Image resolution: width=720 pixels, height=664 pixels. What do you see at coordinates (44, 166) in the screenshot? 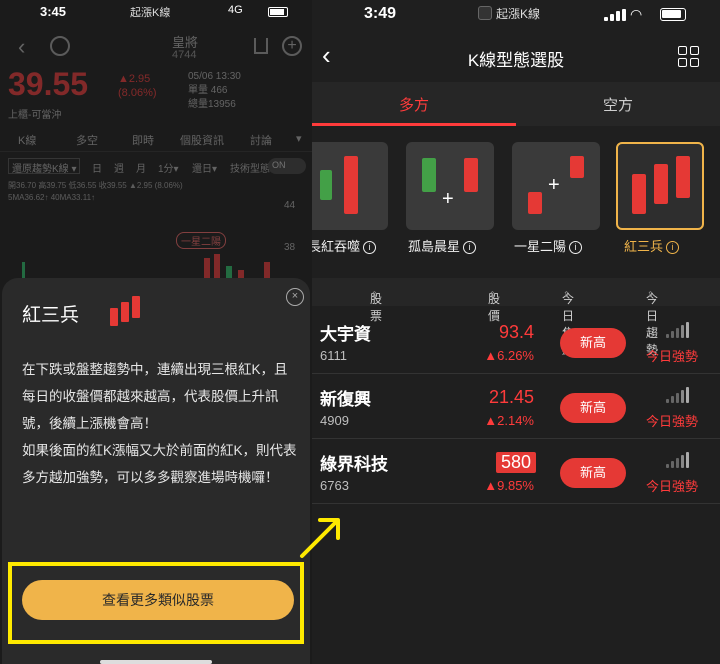
I see `trend-kline-button: 還原趨勢K線 ▾` at bounding box center [44, 166].